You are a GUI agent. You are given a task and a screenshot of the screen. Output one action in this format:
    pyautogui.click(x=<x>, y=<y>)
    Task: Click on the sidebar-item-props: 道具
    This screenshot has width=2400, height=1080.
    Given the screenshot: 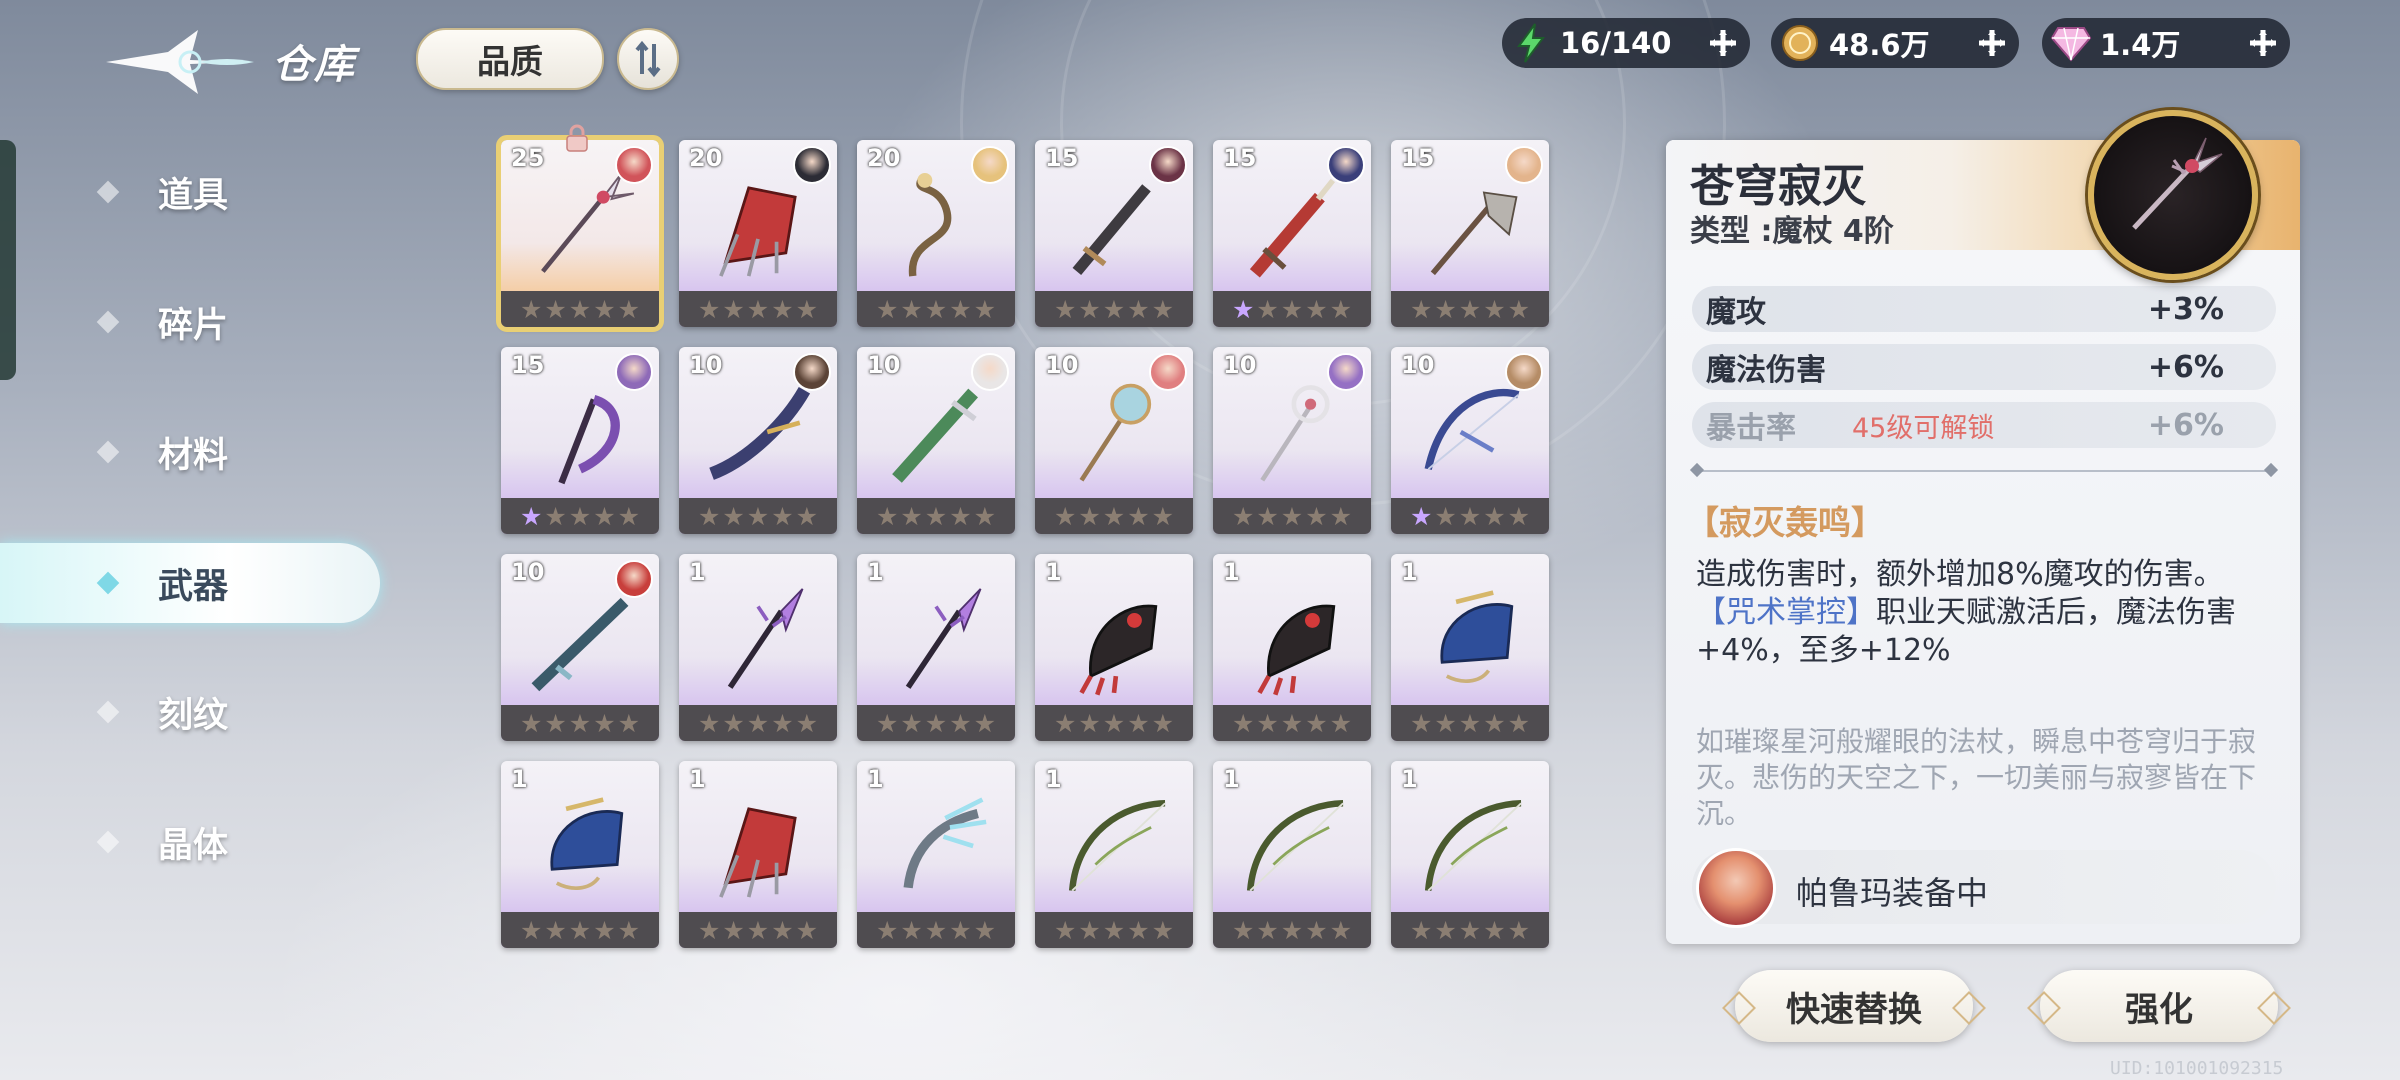 What is the action you would take?
    pyautogui.click(x=190, y=192)
    